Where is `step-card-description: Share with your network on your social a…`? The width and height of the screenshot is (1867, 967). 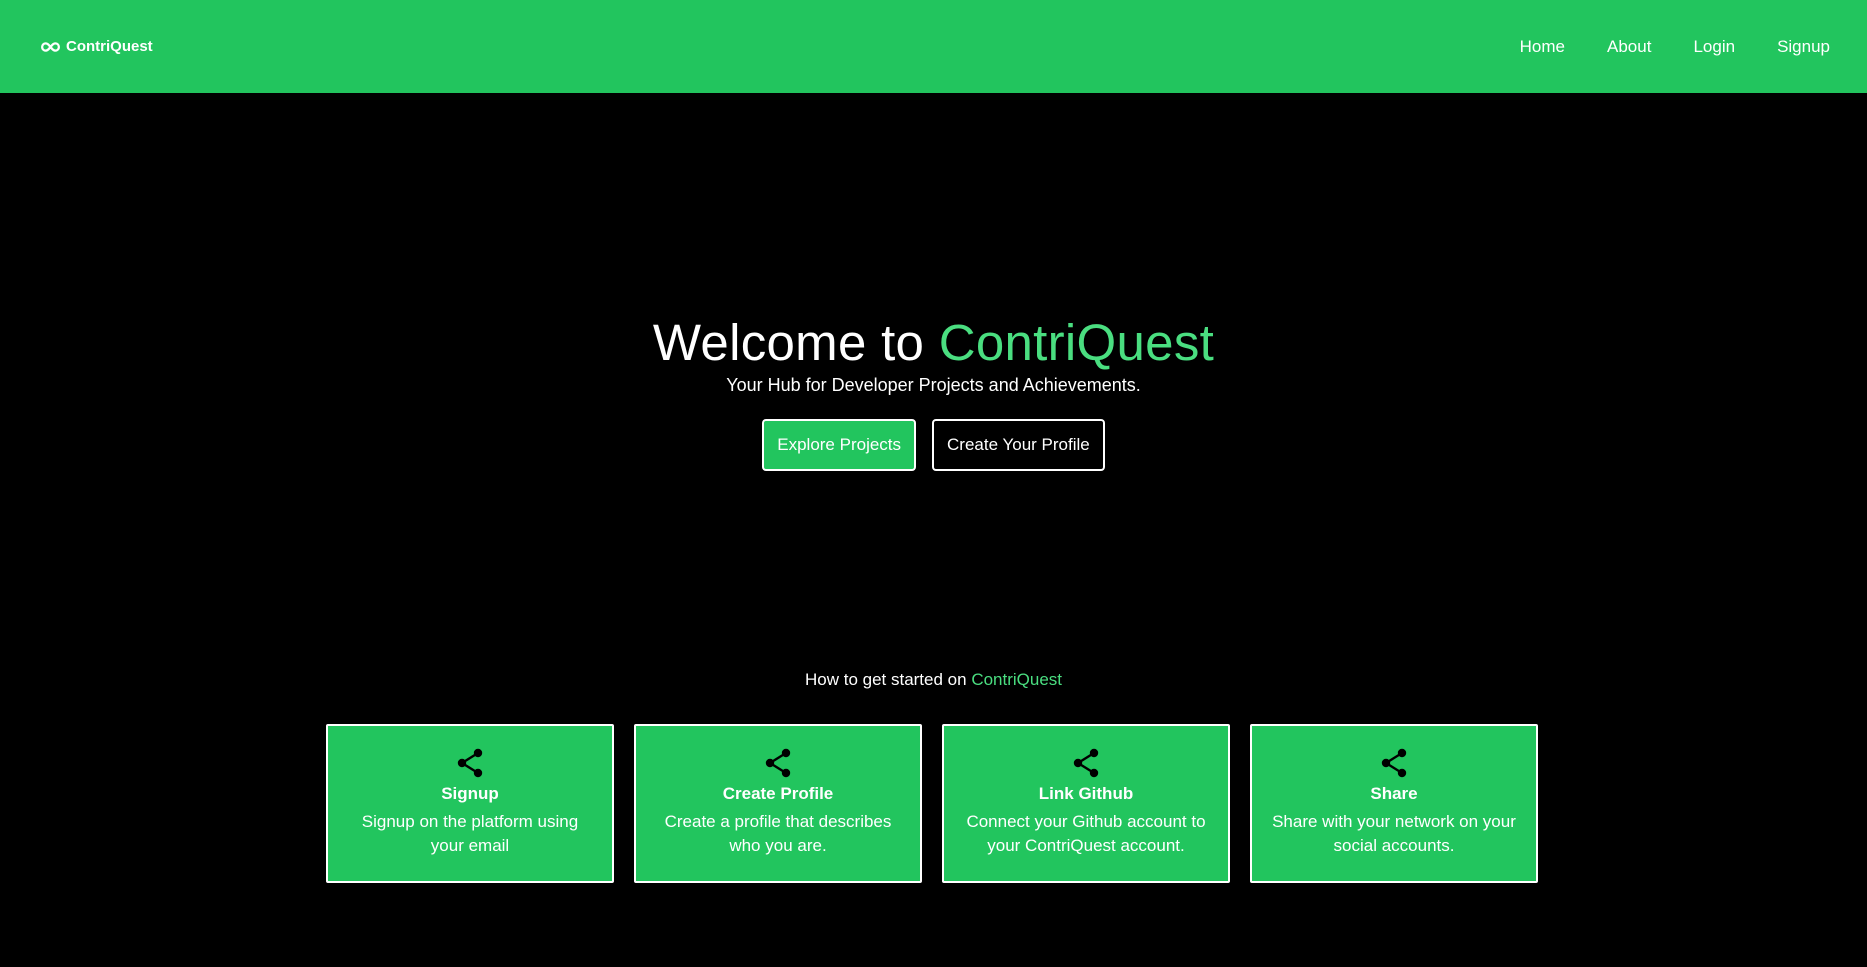 step-card-description: Share with your network on your social a… is located at coordinates (1394, 833).